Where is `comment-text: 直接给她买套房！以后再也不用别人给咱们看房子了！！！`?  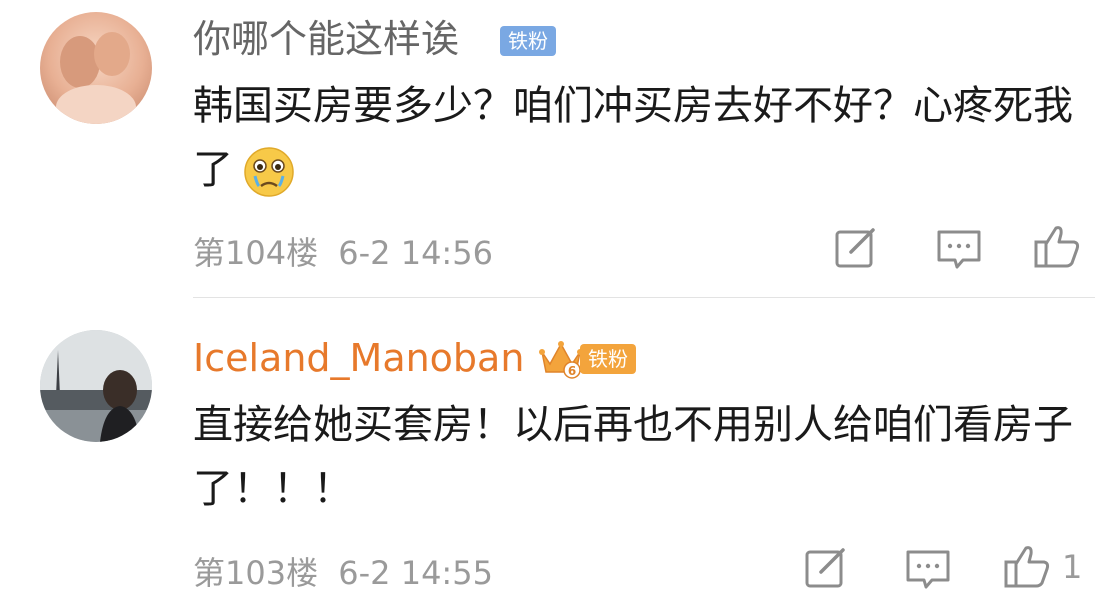 comment-text: 直接给她买套房！以后再也不用别人给咱们看房子了！！！ is located at coordinates (633, 457).